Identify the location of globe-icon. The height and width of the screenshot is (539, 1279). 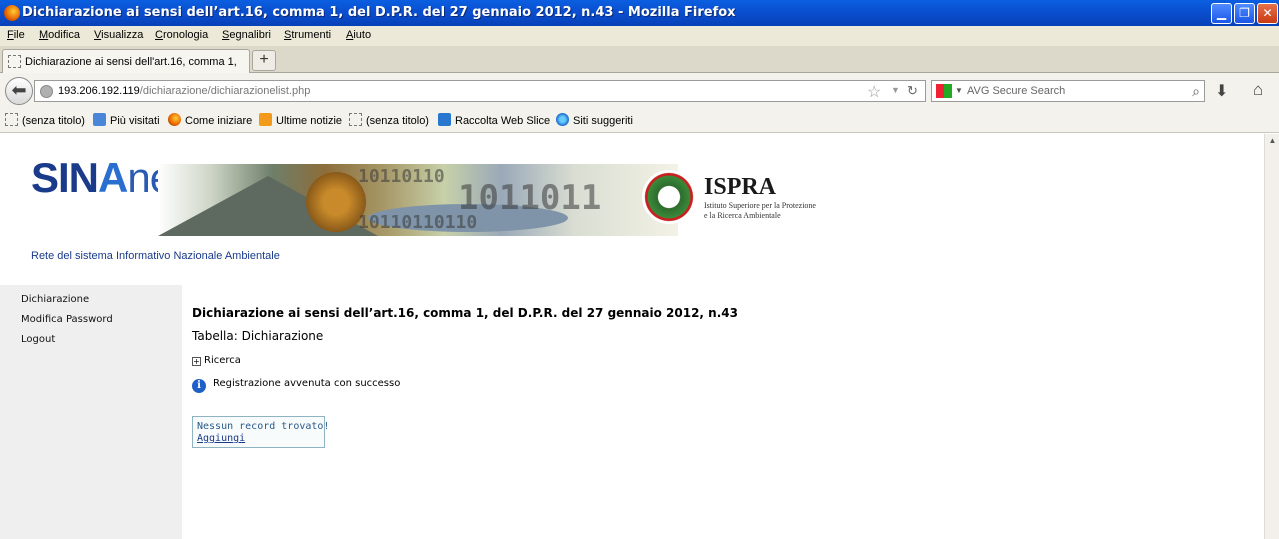
(46, 91).